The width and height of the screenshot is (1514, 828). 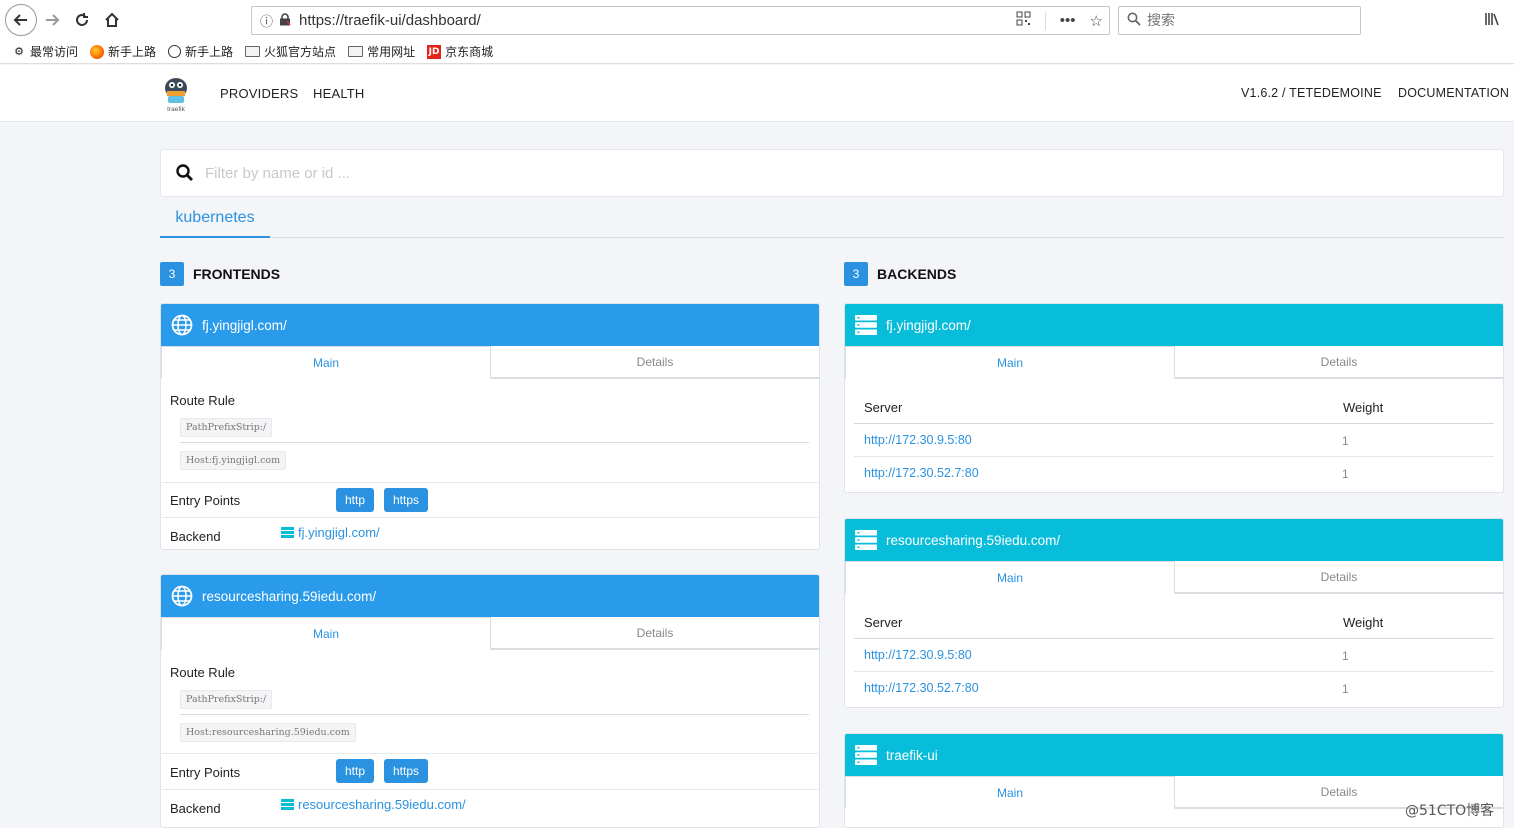 I want to click on route-rule-chip: Host:fj.yingjigl.com, so click(x=233, y=460).